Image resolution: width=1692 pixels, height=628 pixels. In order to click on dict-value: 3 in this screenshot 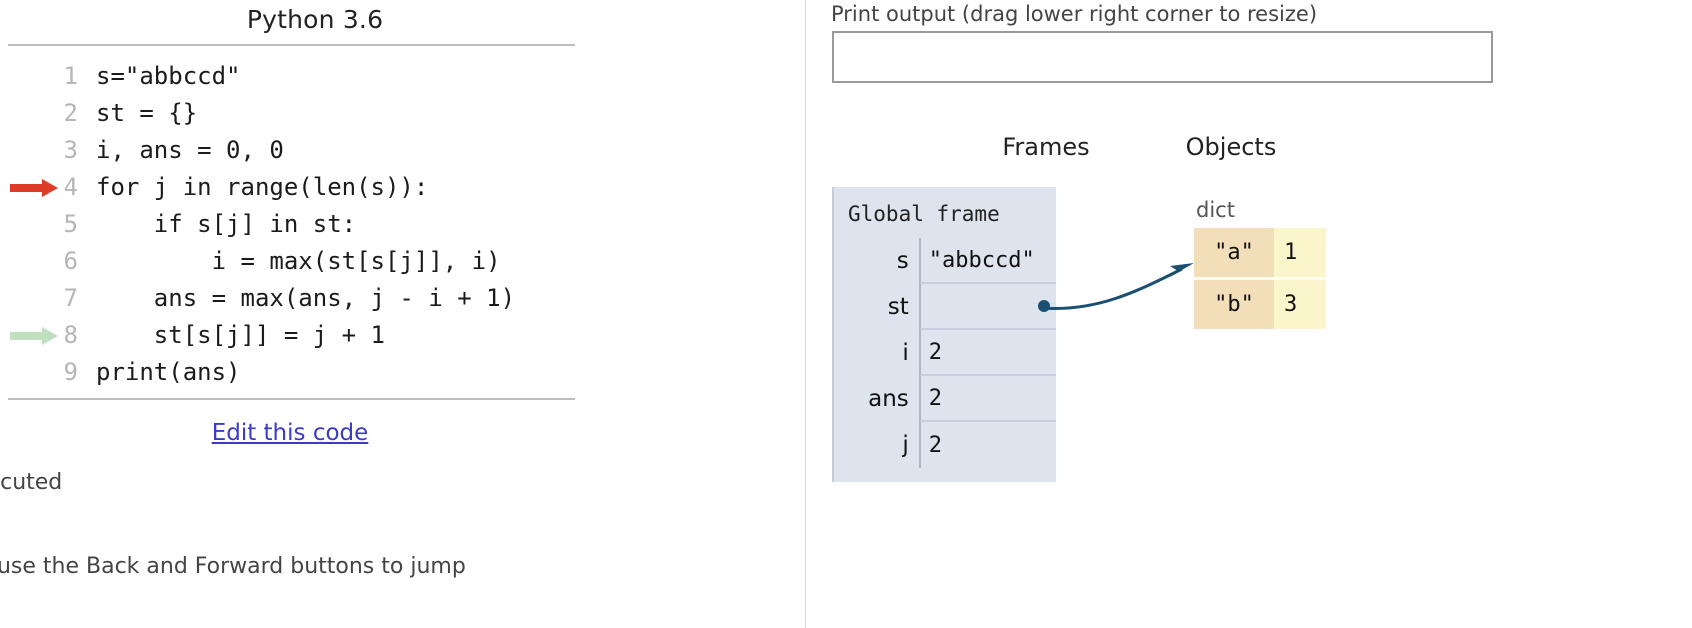, I will do `click(1300, 304)`.